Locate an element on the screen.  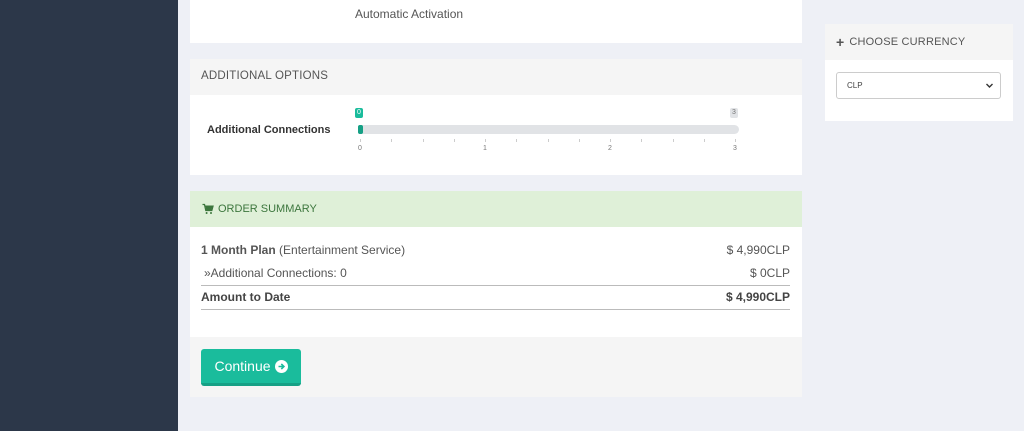
plan-name: 1 Month Plan is located at coordinates (238, 250).